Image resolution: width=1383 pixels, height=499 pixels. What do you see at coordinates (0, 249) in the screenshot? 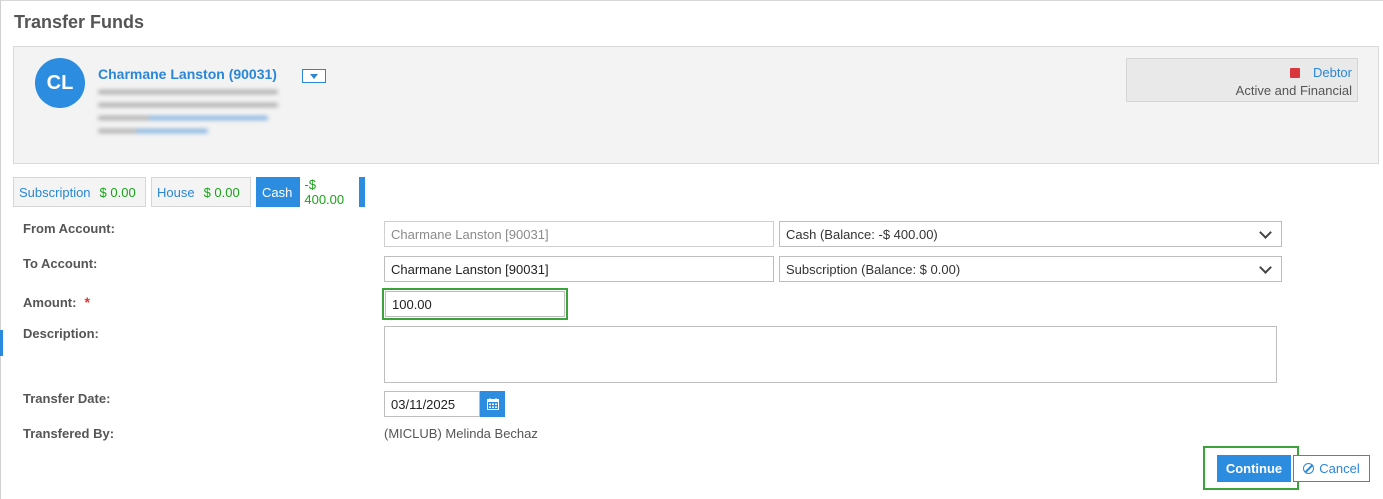
I see `left-border` at bounding box center [0, 249].